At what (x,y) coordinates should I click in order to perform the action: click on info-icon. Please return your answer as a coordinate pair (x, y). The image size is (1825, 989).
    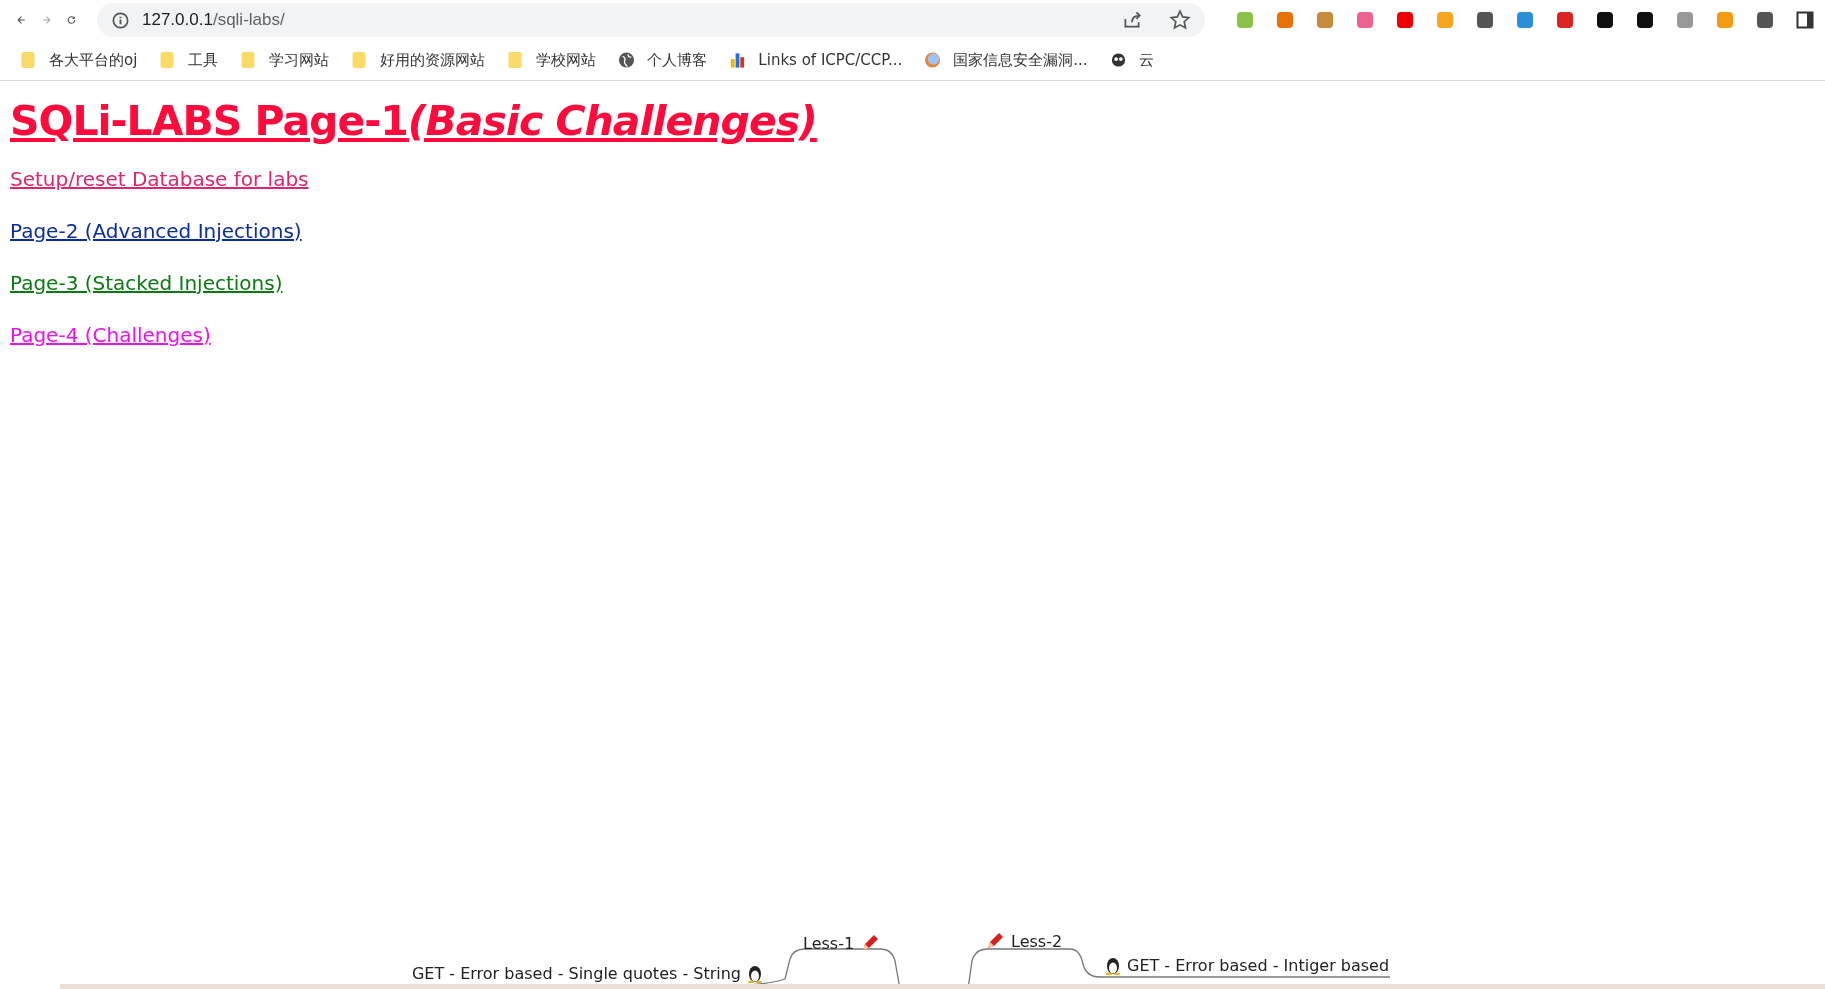
    Looking at the image, I should click on (120, 20).